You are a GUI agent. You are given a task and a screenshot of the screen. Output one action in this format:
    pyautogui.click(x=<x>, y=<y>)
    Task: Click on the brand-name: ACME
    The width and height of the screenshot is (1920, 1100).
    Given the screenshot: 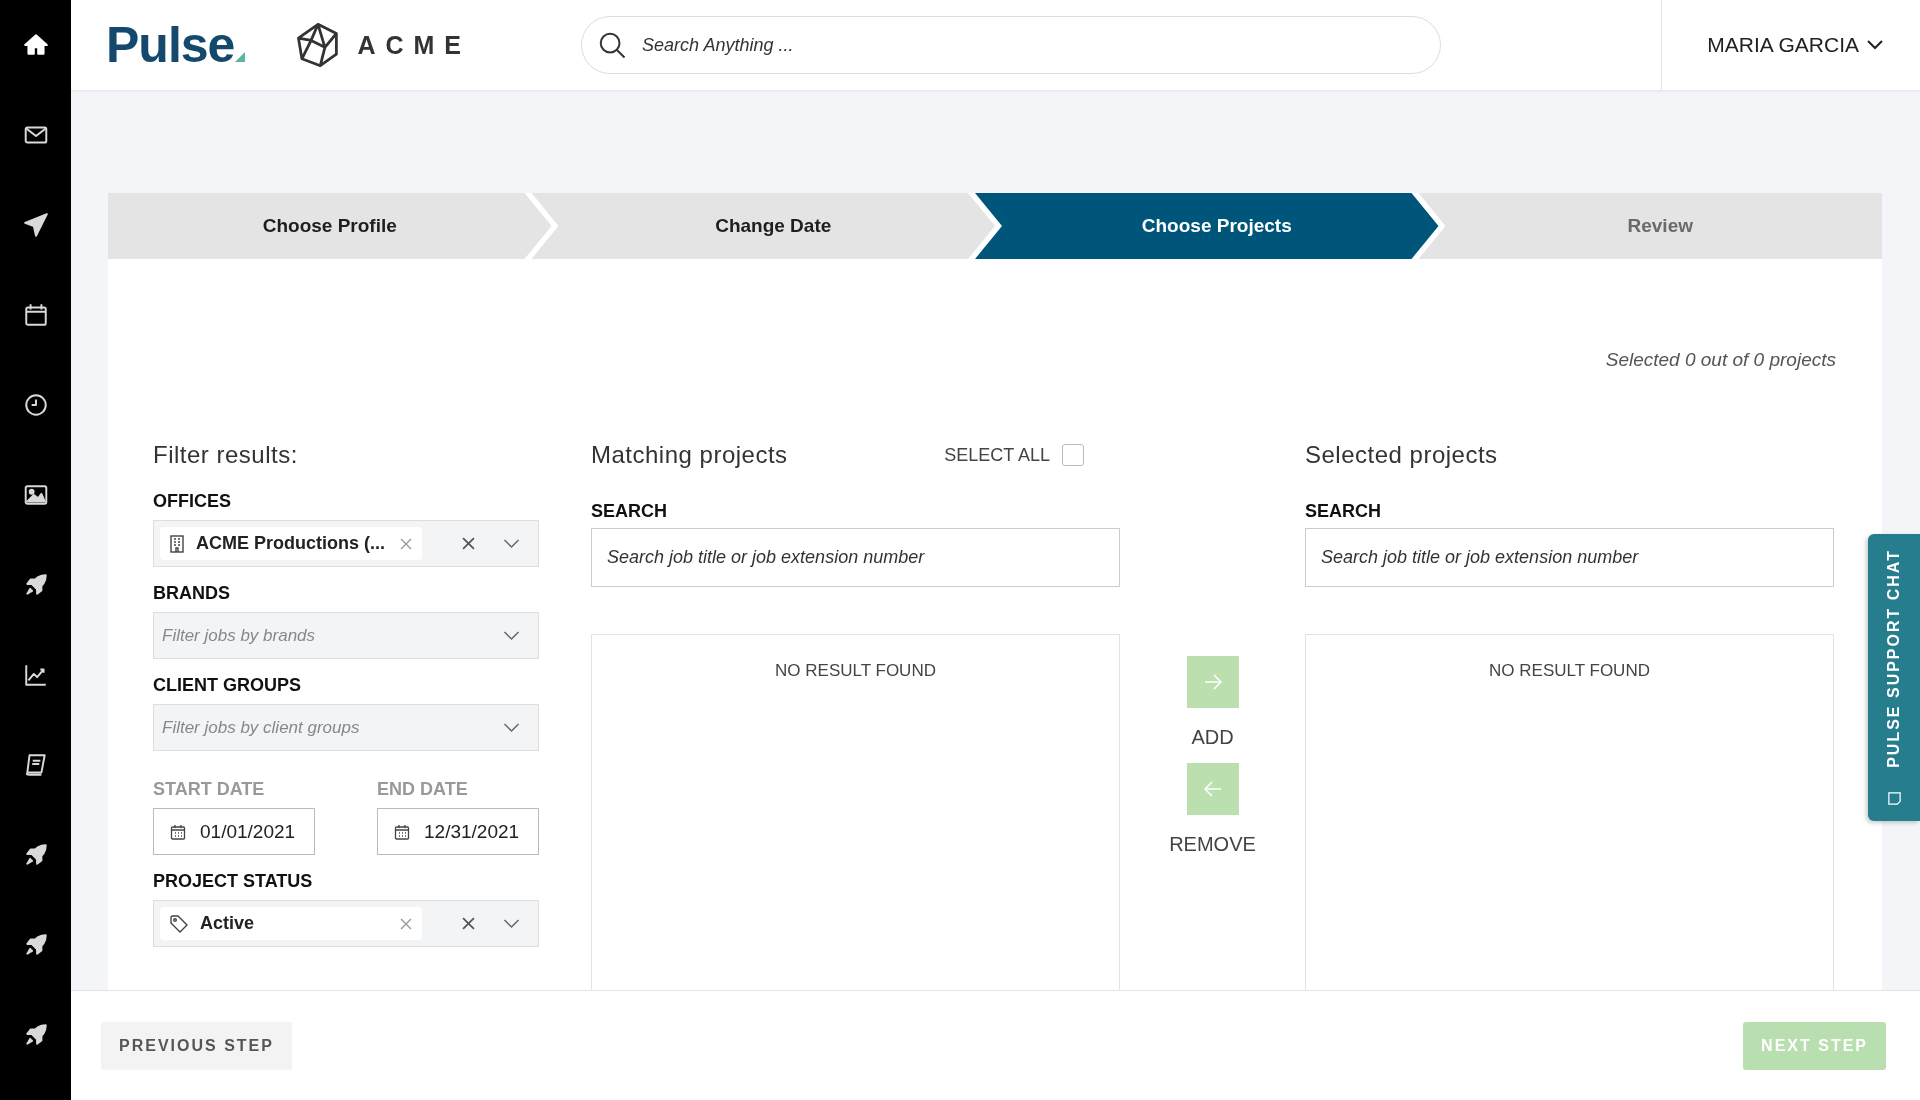 What is the action you would take?
    pyautogui.click(x=414, y=45)
    